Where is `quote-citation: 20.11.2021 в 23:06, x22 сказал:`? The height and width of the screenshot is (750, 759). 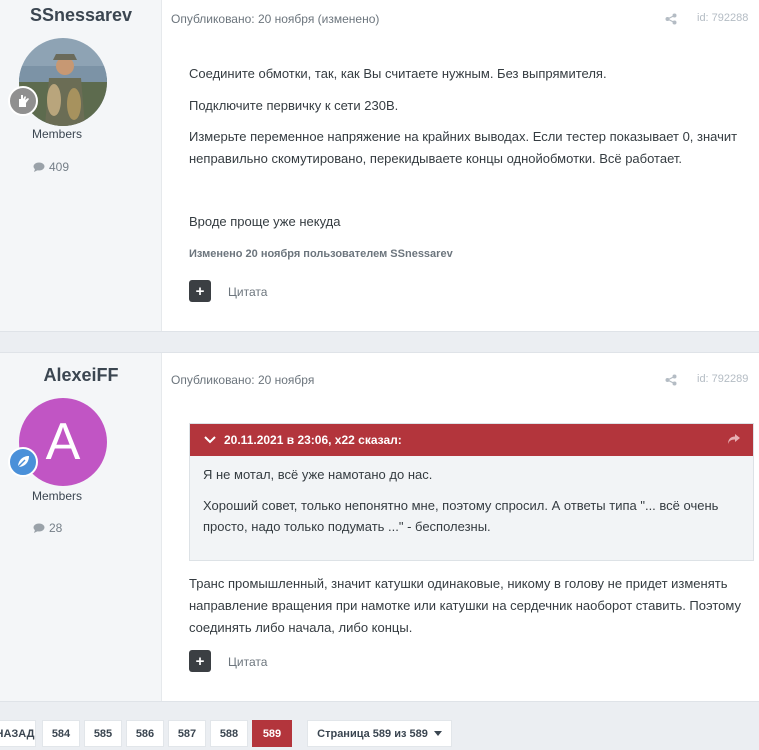 quote-citation: 20.11.2021 в 23:06, x22 сказал: is located at coordinates (313, 440).